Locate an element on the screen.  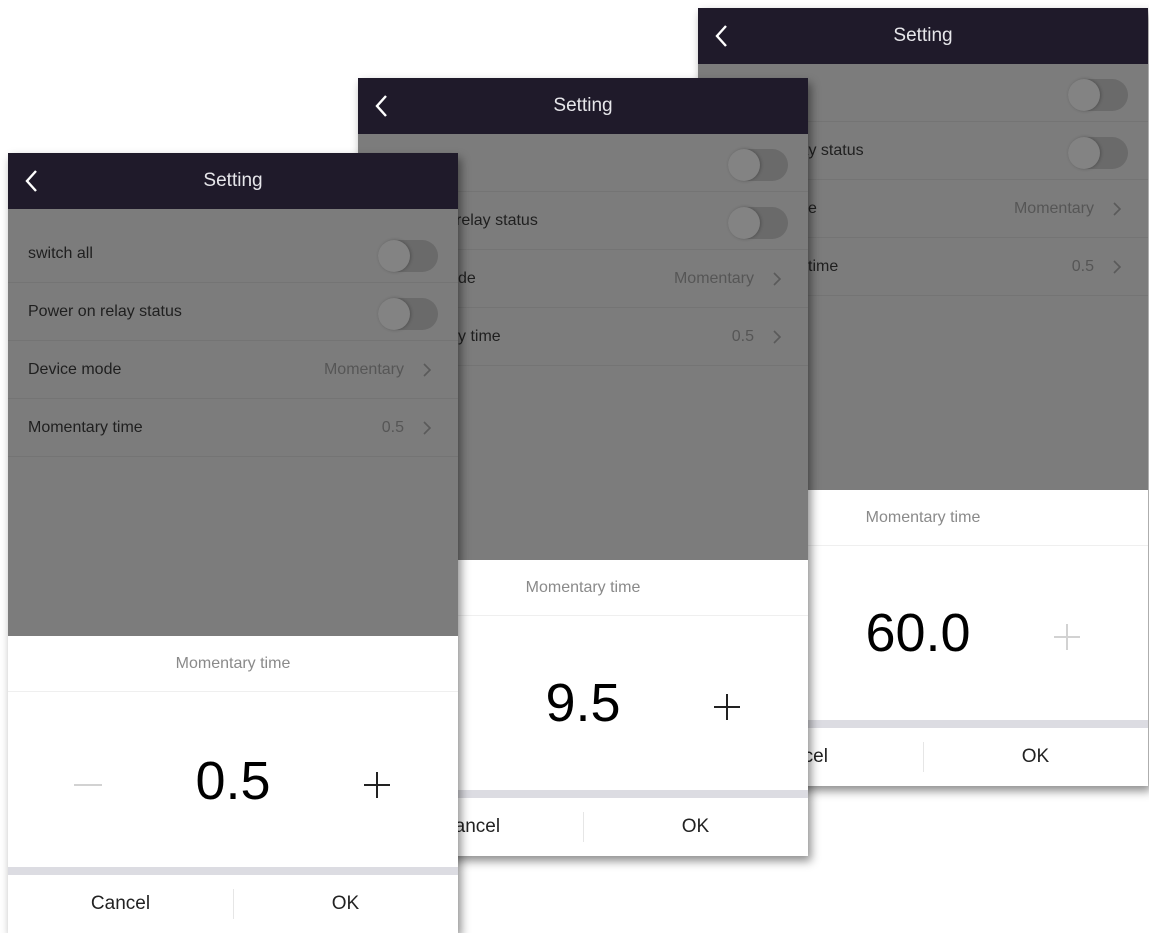
momentary-time-dialog: Momentary time 0.5 Cancel OK is located at coordinates (233, 784).